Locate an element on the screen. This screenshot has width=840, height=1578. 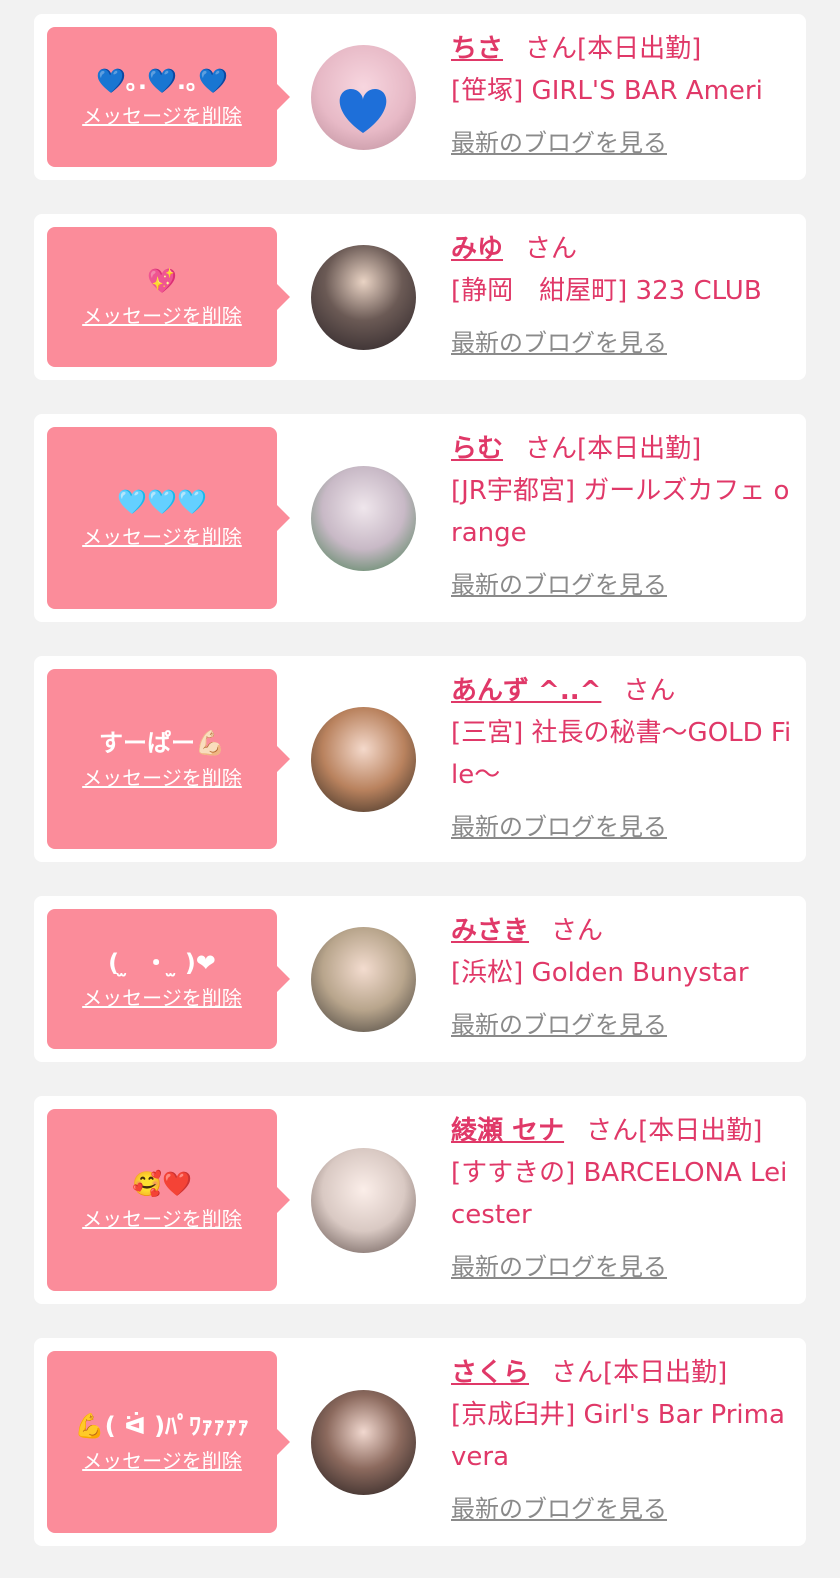
girl-name-link: みさき is located at coordinates (490, 931).